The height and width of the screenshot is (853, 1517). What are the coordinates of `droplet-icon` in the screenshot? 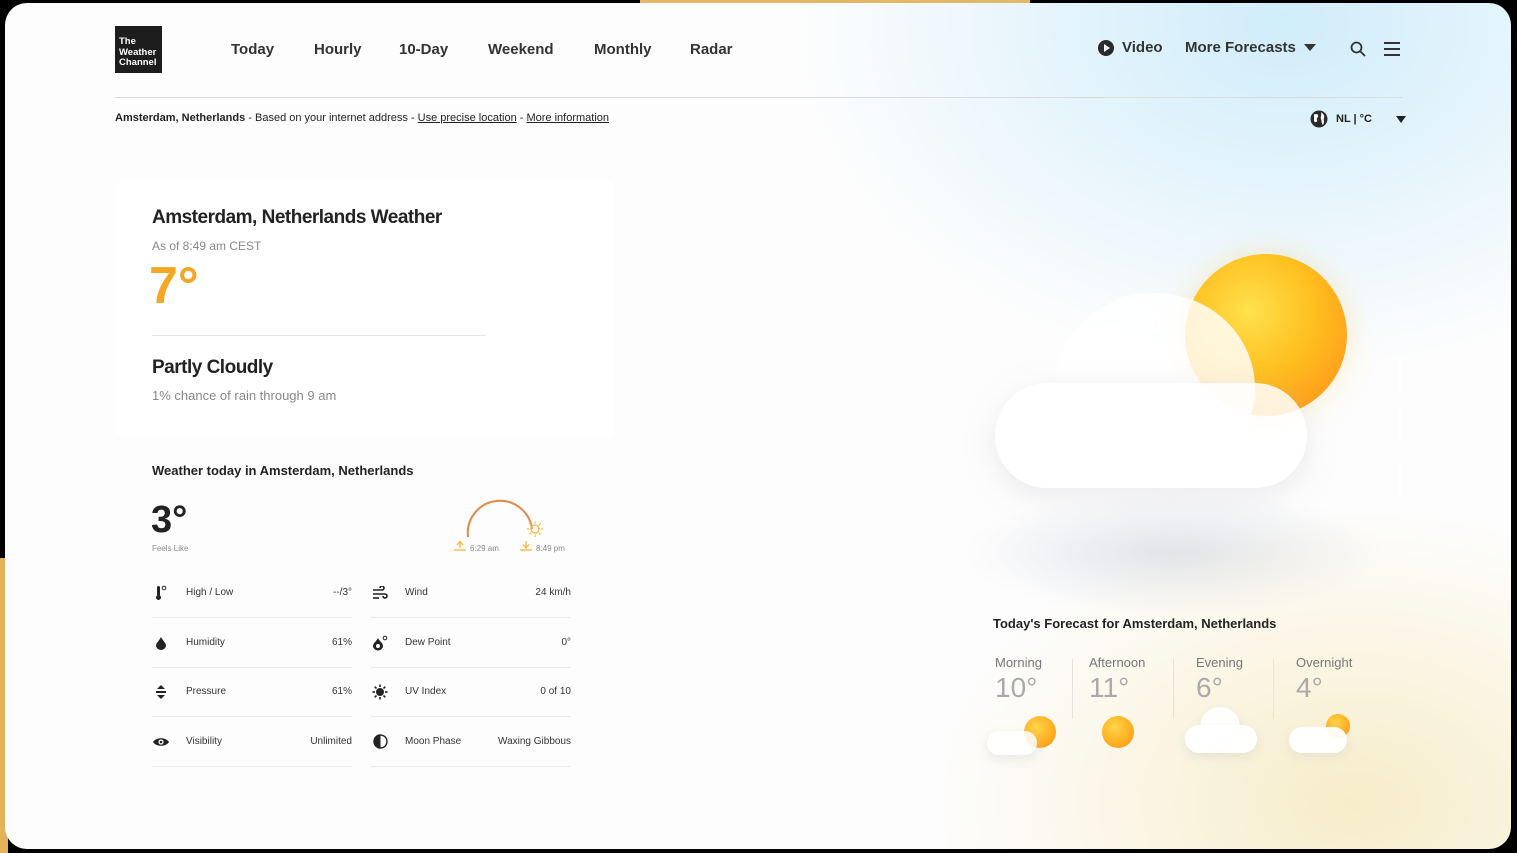 It's located at (161, 643).